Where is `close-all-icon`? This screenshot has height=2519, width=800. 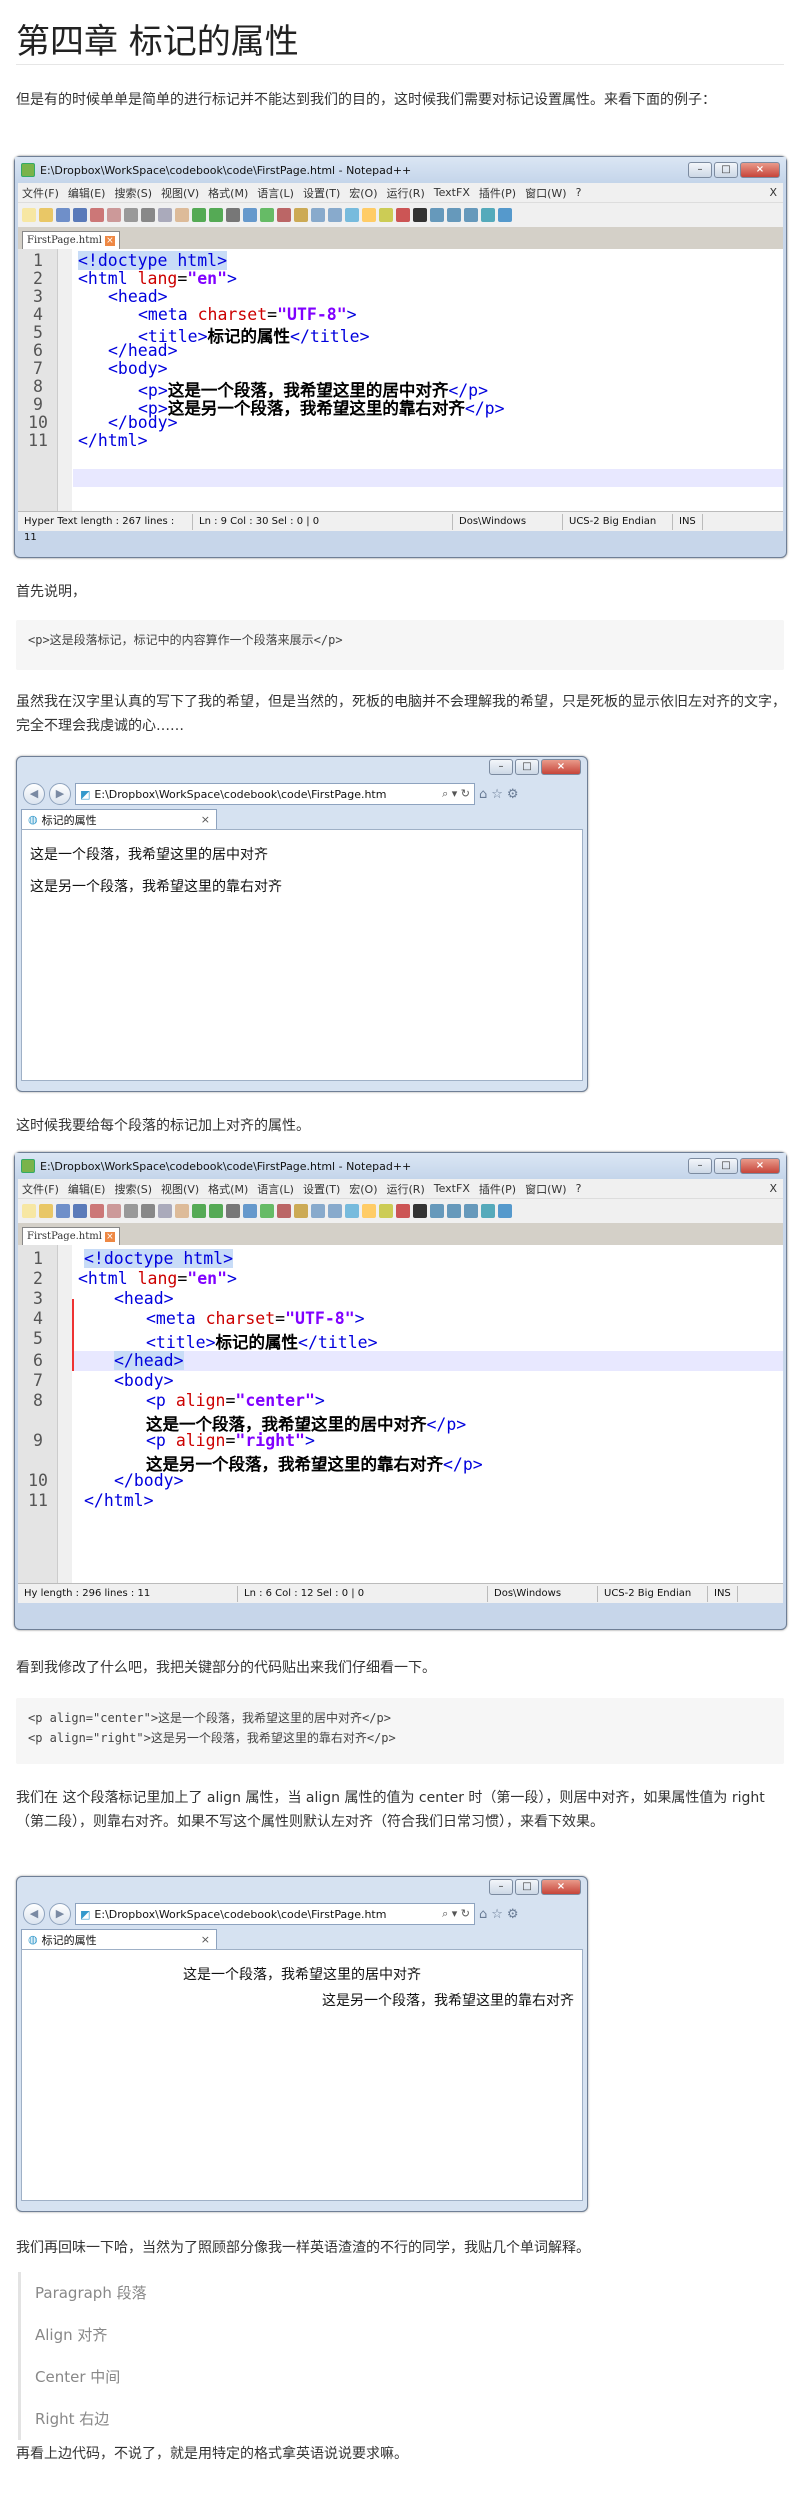
close-all-icon is located at coordinates (114, 1211).